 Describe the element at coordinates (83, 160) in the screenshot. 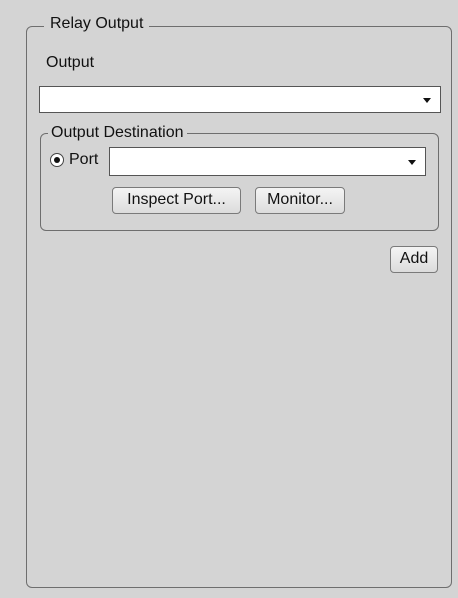

I see `port-label: Port` at that location.